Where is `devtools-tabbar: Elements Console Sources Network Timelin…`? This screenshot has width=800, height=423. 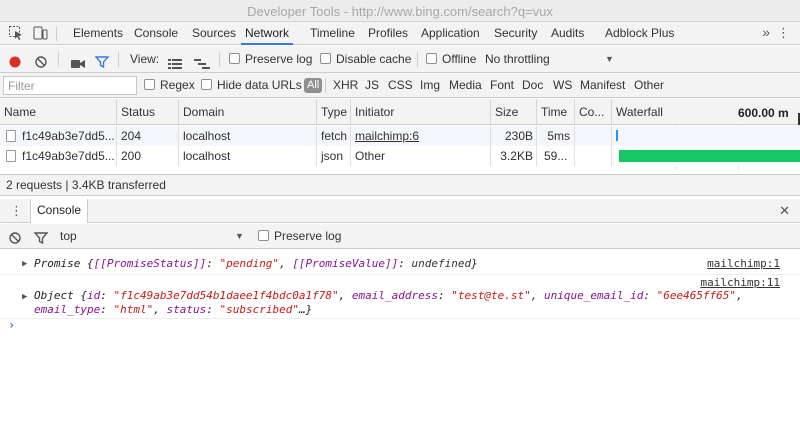
devtools-tabbar: Elements Console Sources Network Timelin… is located at coordinates (400, 33).